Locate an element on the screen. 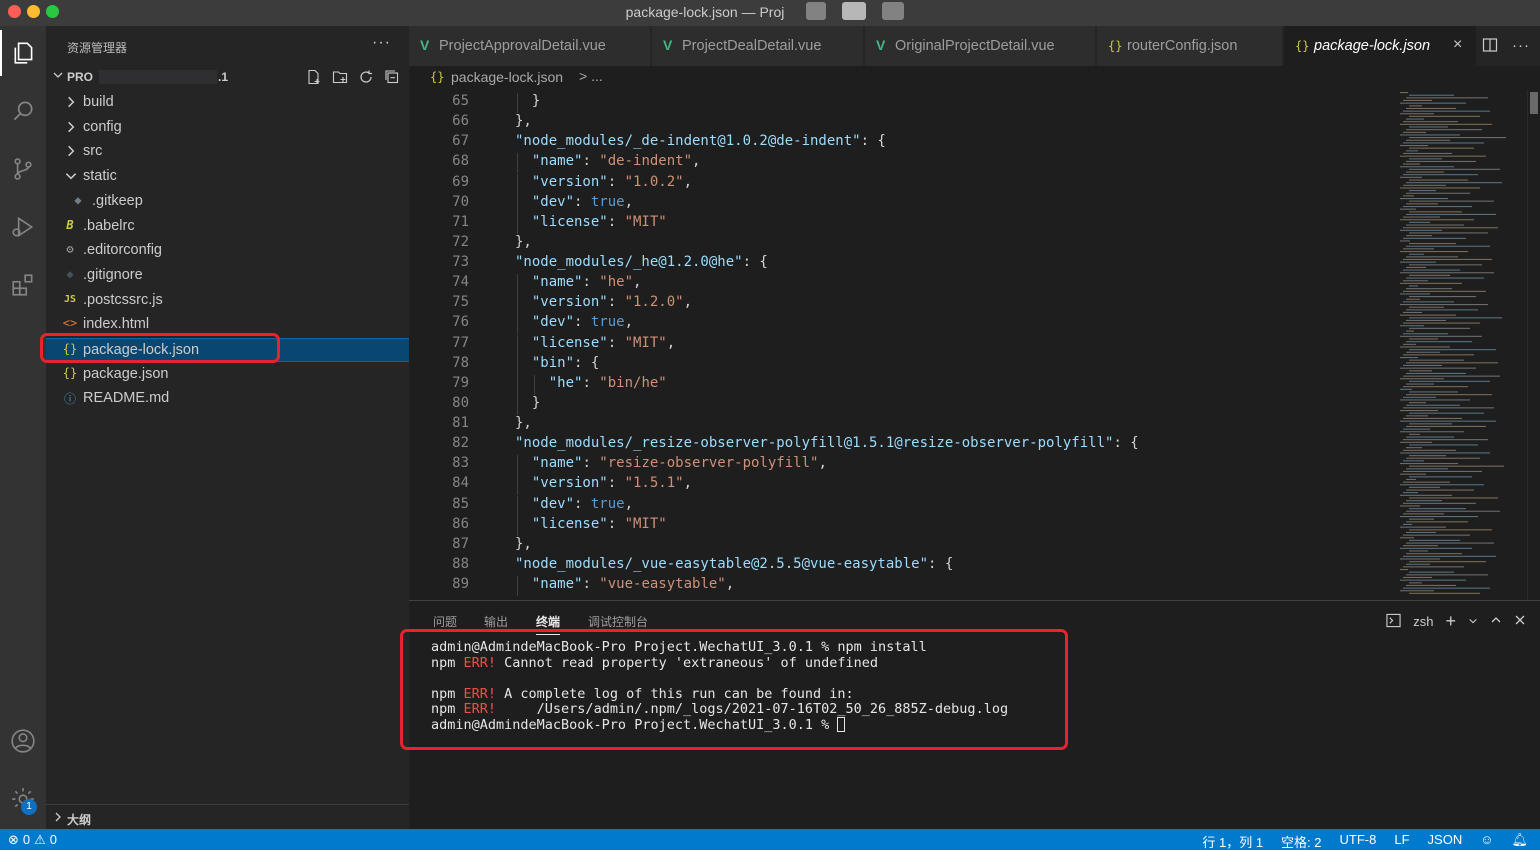 This screenshot has width=1540, height=850. tree-folder: src is located at coordinates (227, 152).